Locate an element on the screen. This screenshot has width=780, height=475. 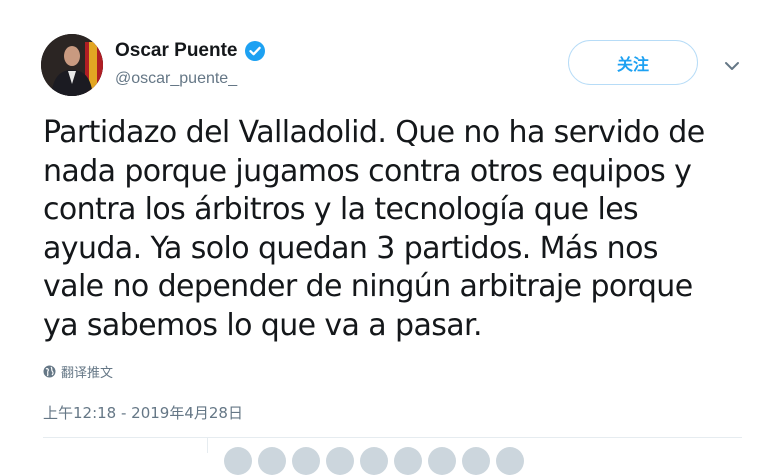
likers-avatars is located at coordinates (374, 461).